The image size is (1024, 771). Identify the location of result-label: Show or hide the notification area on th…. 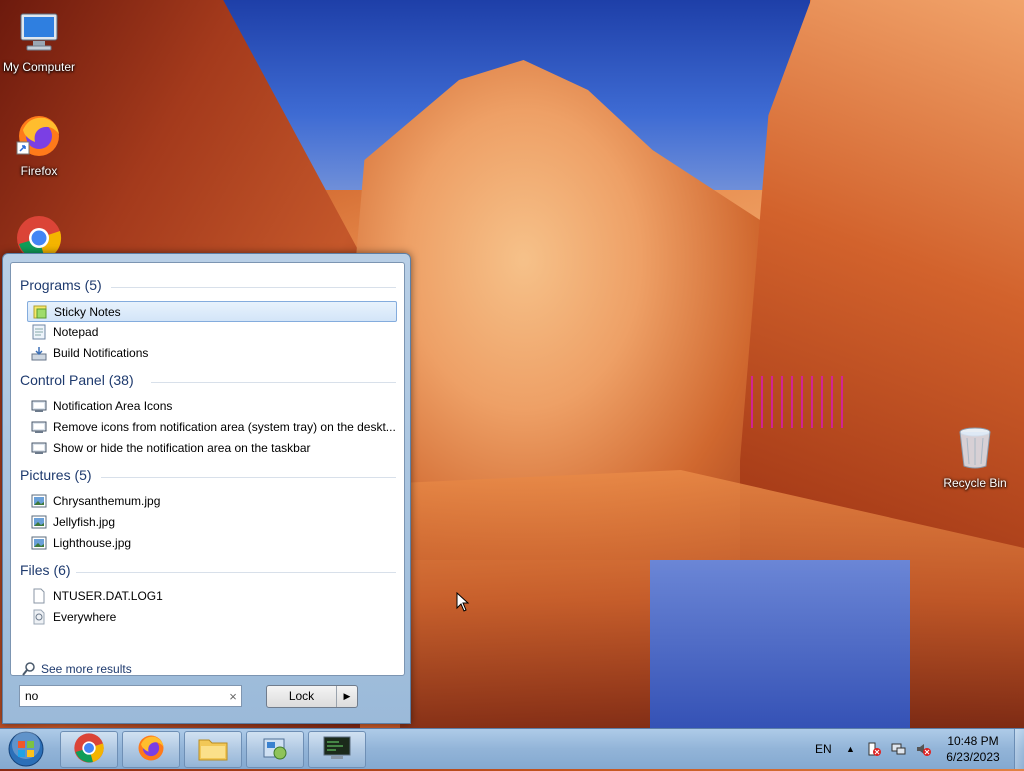
(182, 448).